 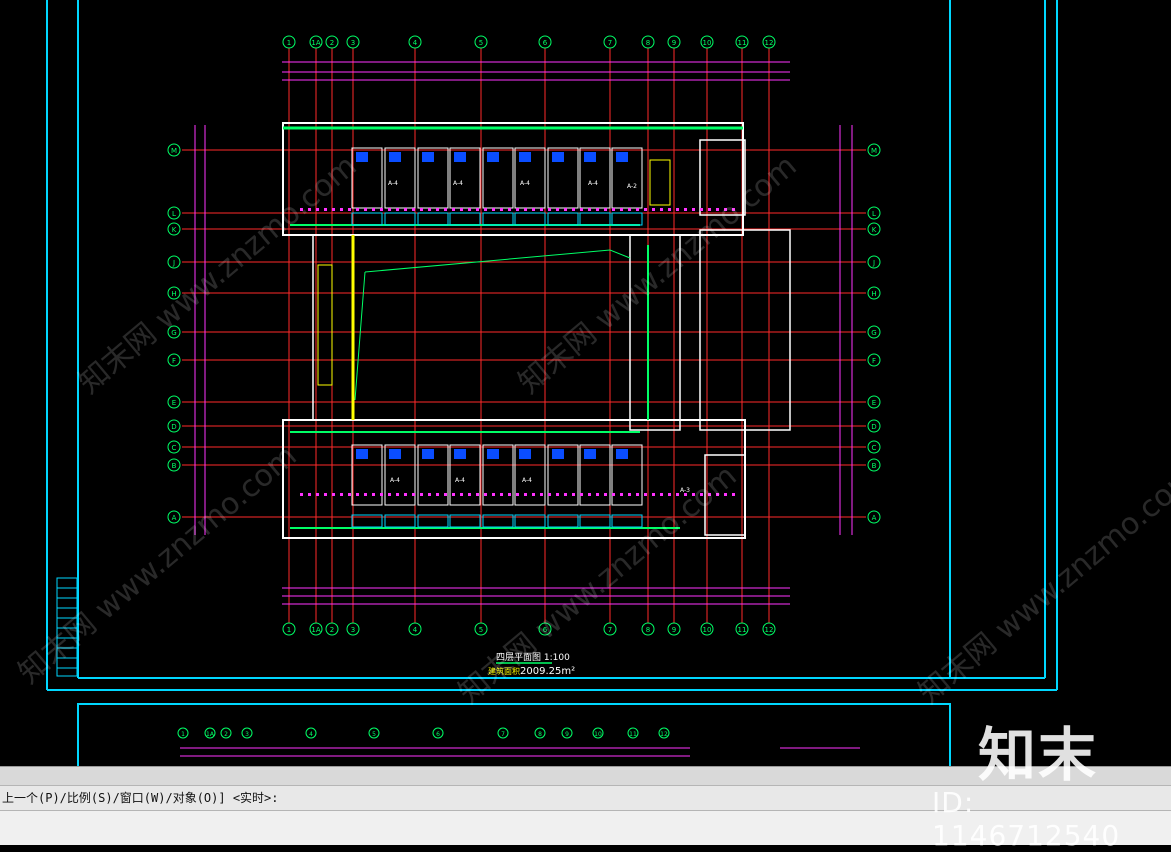 What do you see at coordinates (438, 734) in the screenshot?
I see `axis-bubble-label: 6` at bounding box center [438, 734].